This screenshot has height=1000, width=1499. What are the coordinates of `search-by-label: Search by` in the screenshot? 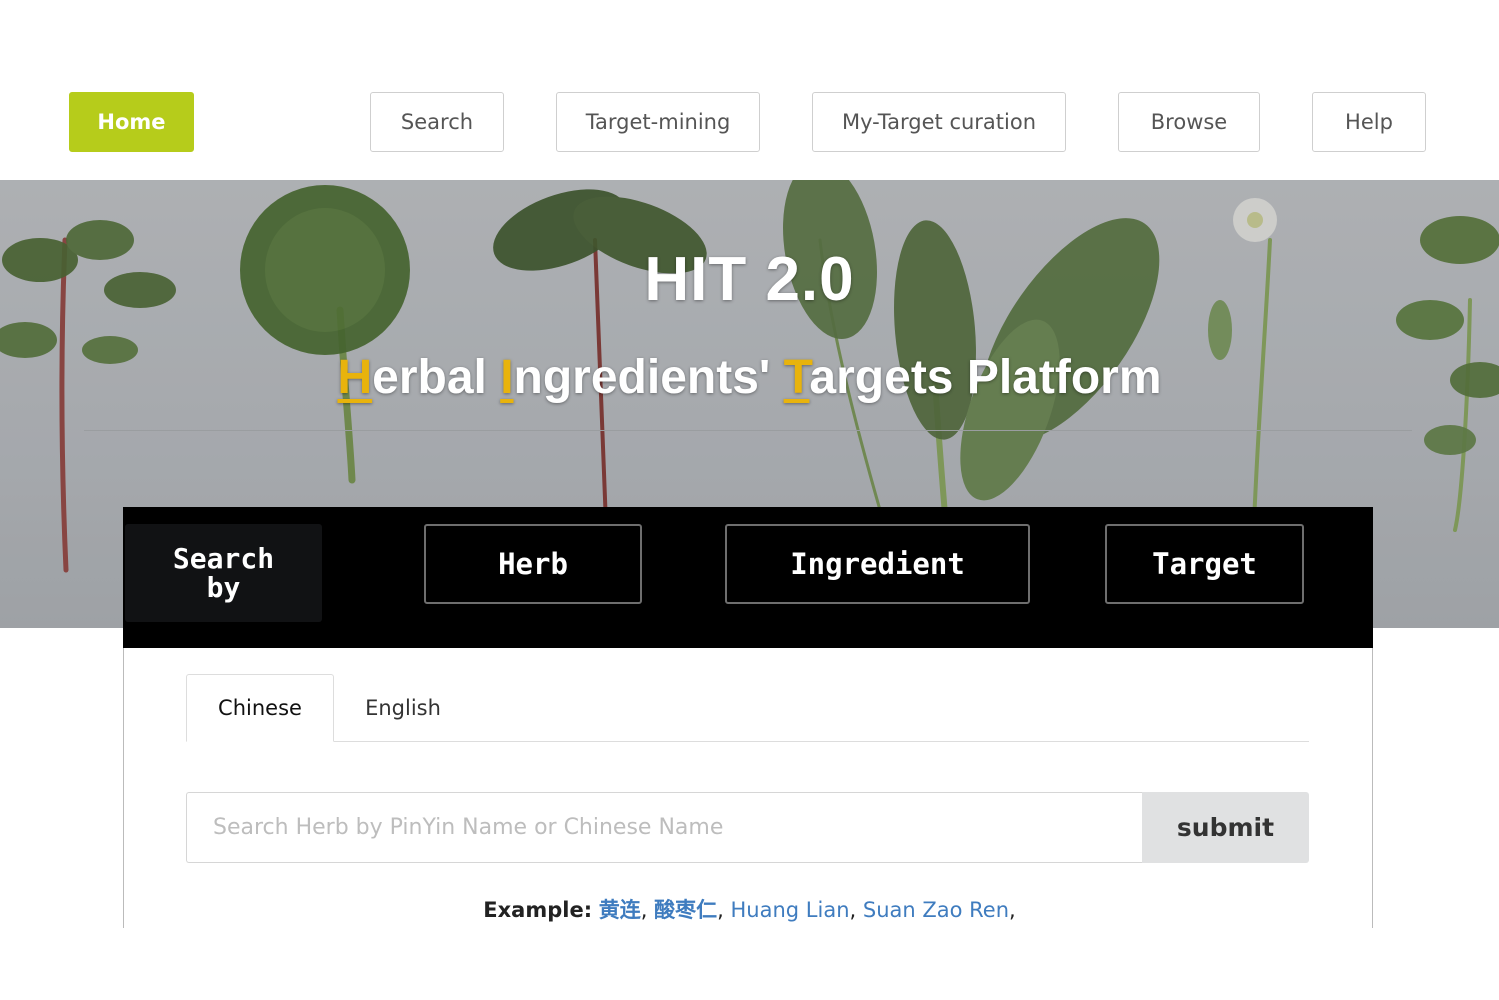 It's located at (223, 573).